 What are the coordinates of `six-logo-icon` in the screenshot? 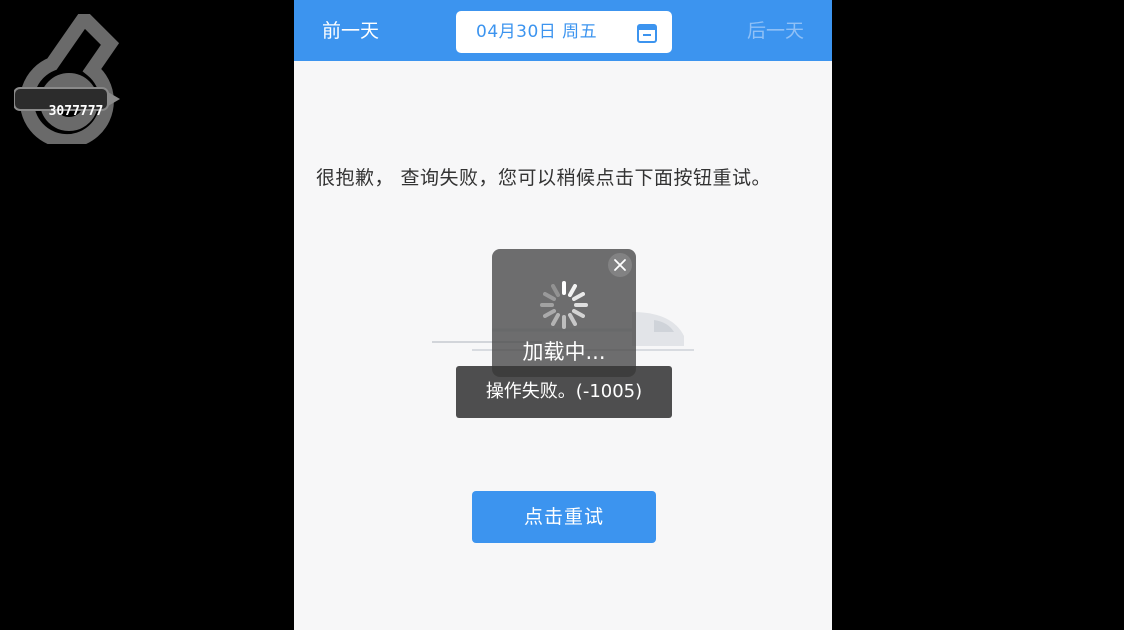 It's located at (66, 78).